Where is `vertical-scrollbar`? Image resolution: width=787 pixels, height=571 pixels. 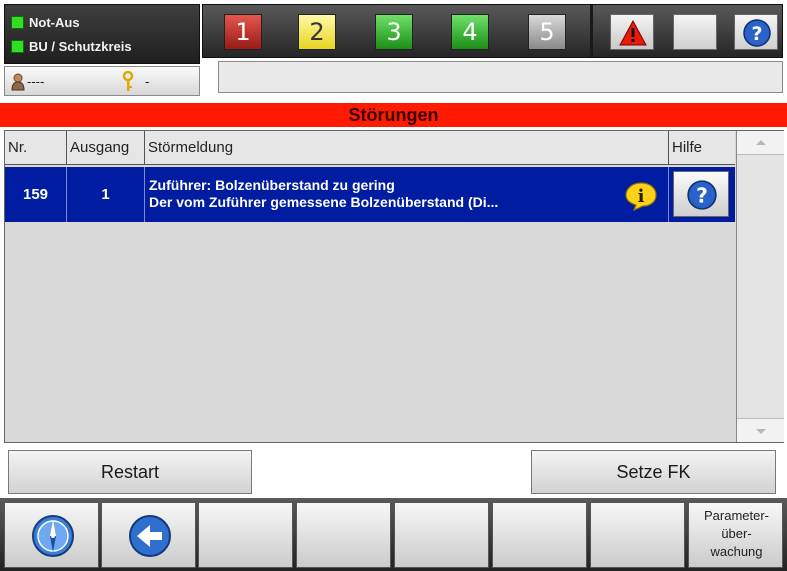 vertical-scrollbar is located at coordinates (760, 286).